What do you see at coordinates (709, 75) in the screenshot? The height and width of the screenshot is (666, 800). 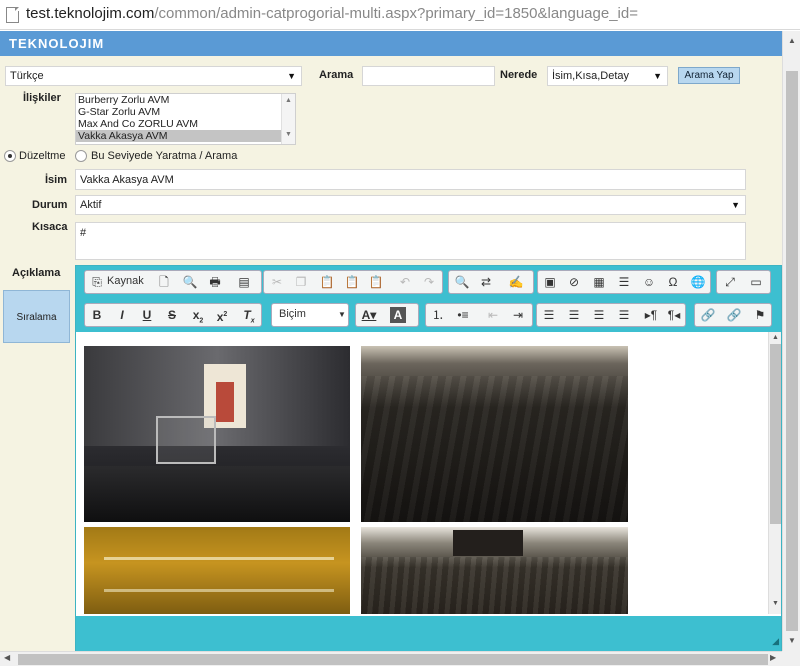 I see `search-button: Arama Yap` at bounding box center [709, 75].